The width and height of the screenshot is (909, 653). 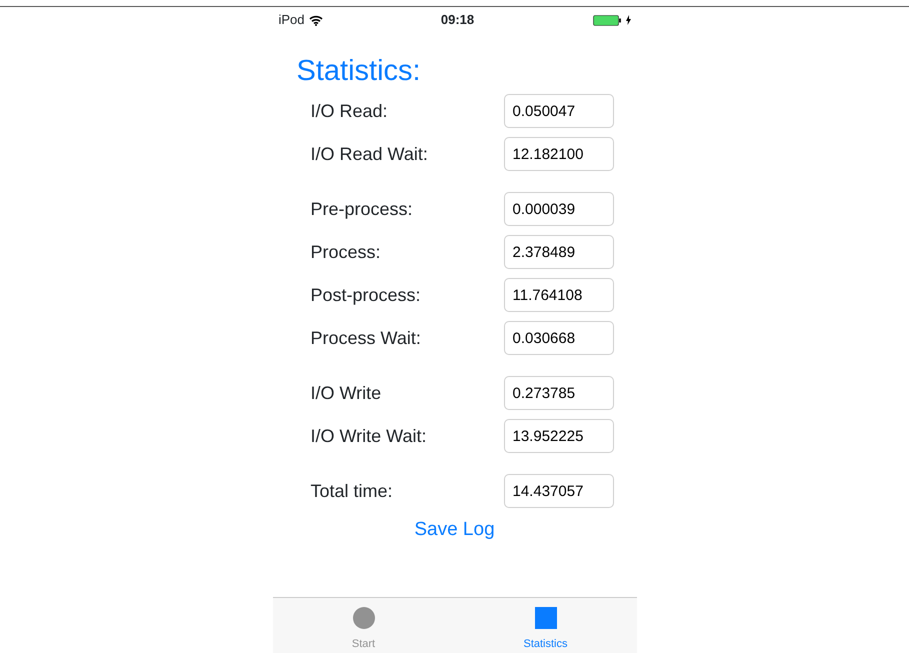 What do you see at coordinates (346, 252) in the screenshot?
I see `field-label: Process:` at bounding box center [346, 252].